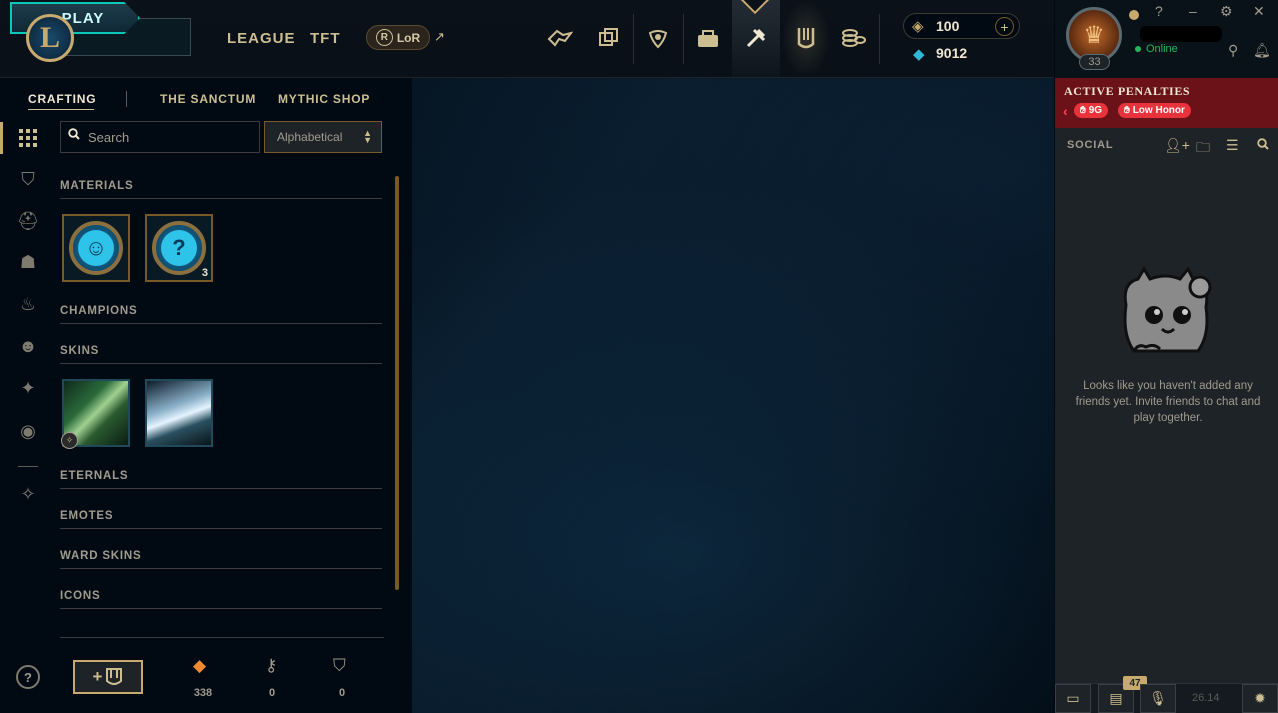 The width and height of the screenshot is (1278, 713). What do you see at coordinates (1065, 111) in the screenshot?
I see `chevron-left-icon: ‹` at bounding box center [1065, 111].